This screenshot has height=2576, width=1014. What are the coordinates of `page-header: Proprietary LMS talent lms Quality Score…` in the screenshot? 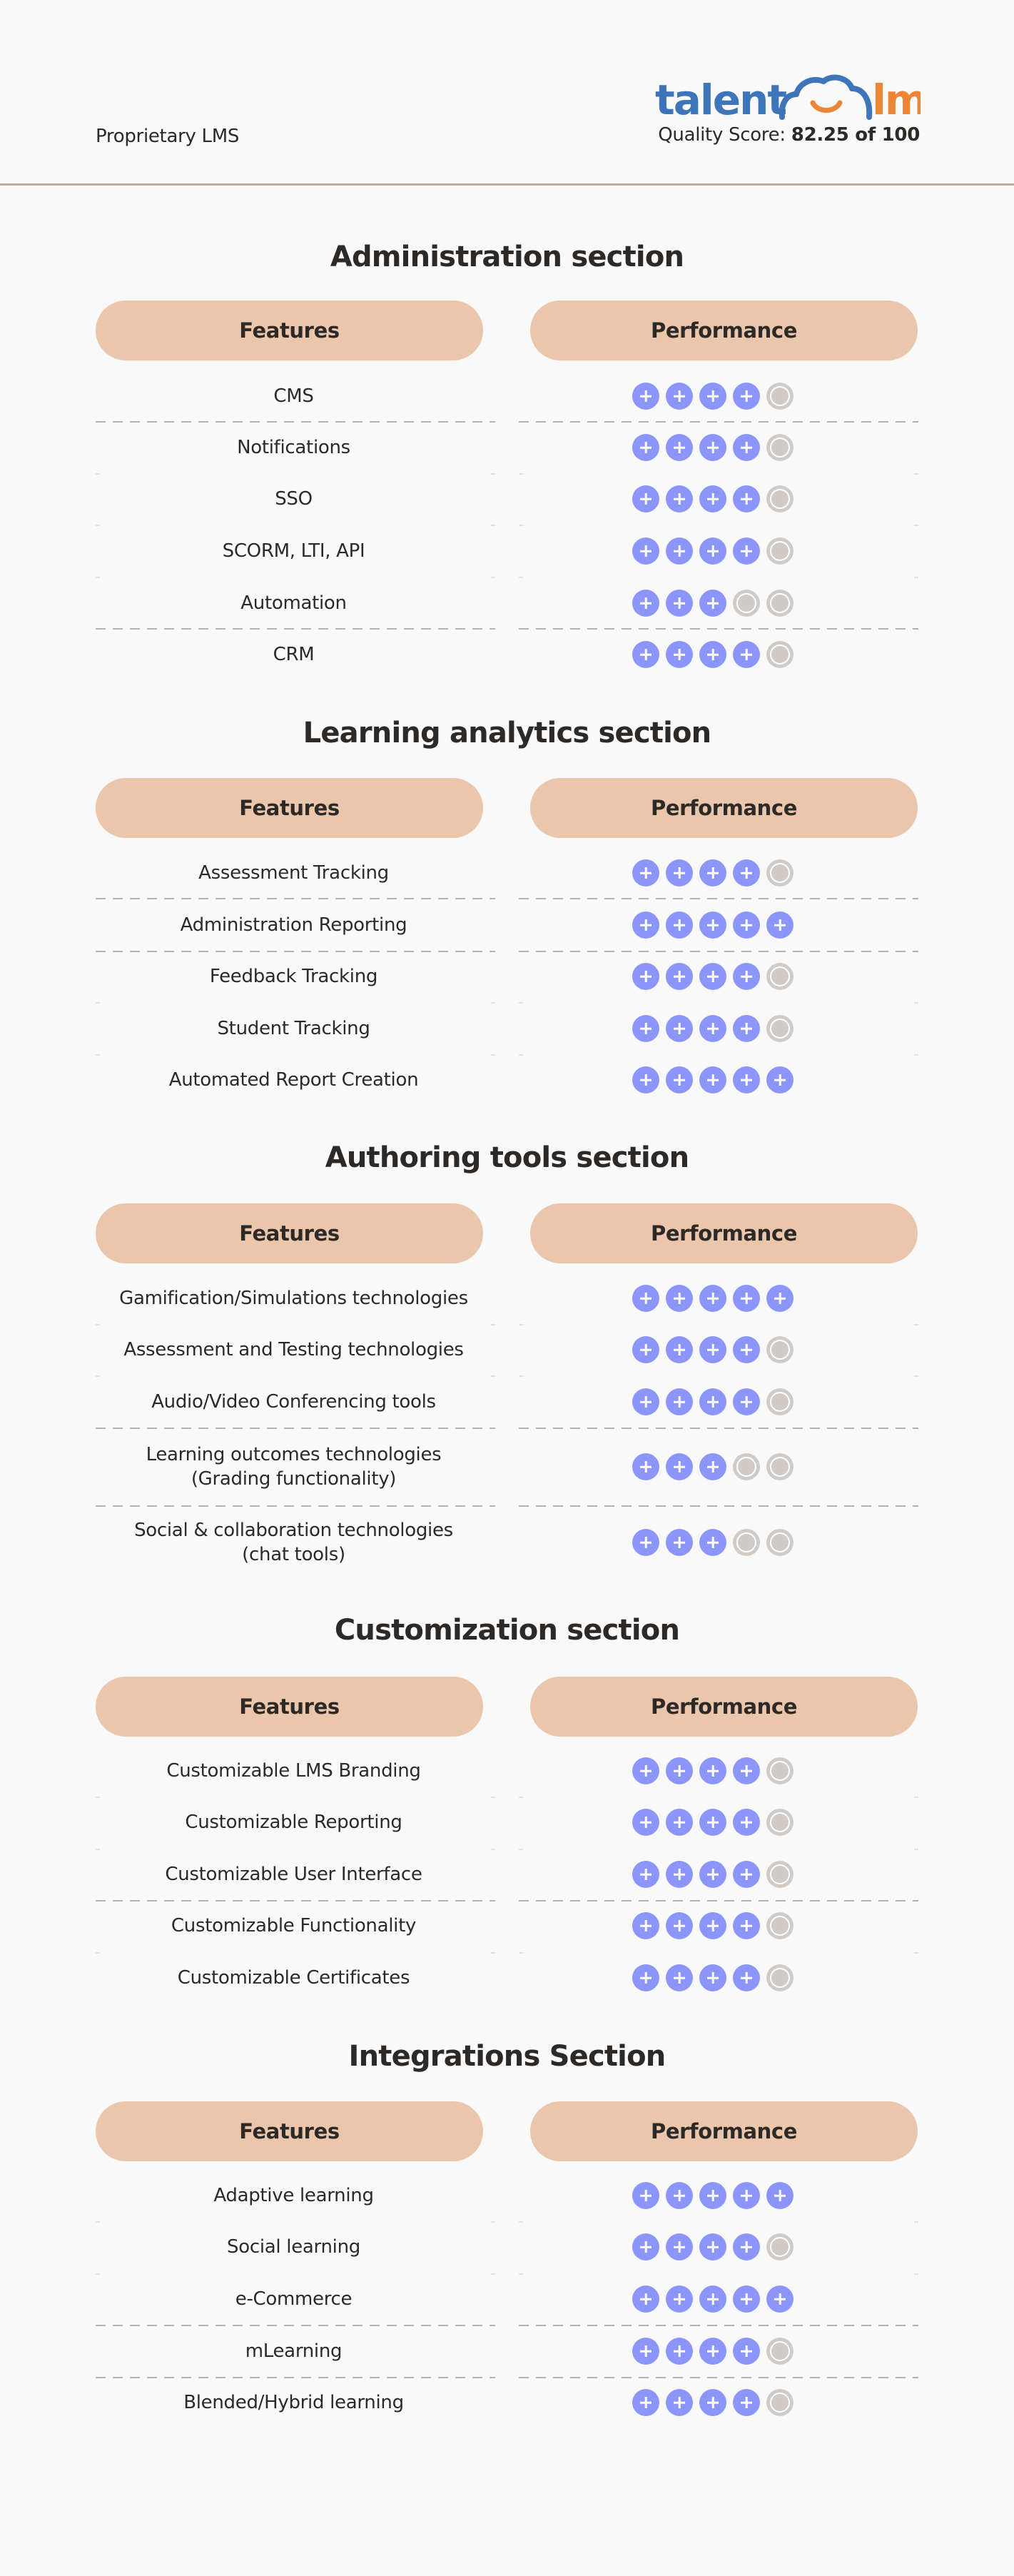 It's located at (507, 93).